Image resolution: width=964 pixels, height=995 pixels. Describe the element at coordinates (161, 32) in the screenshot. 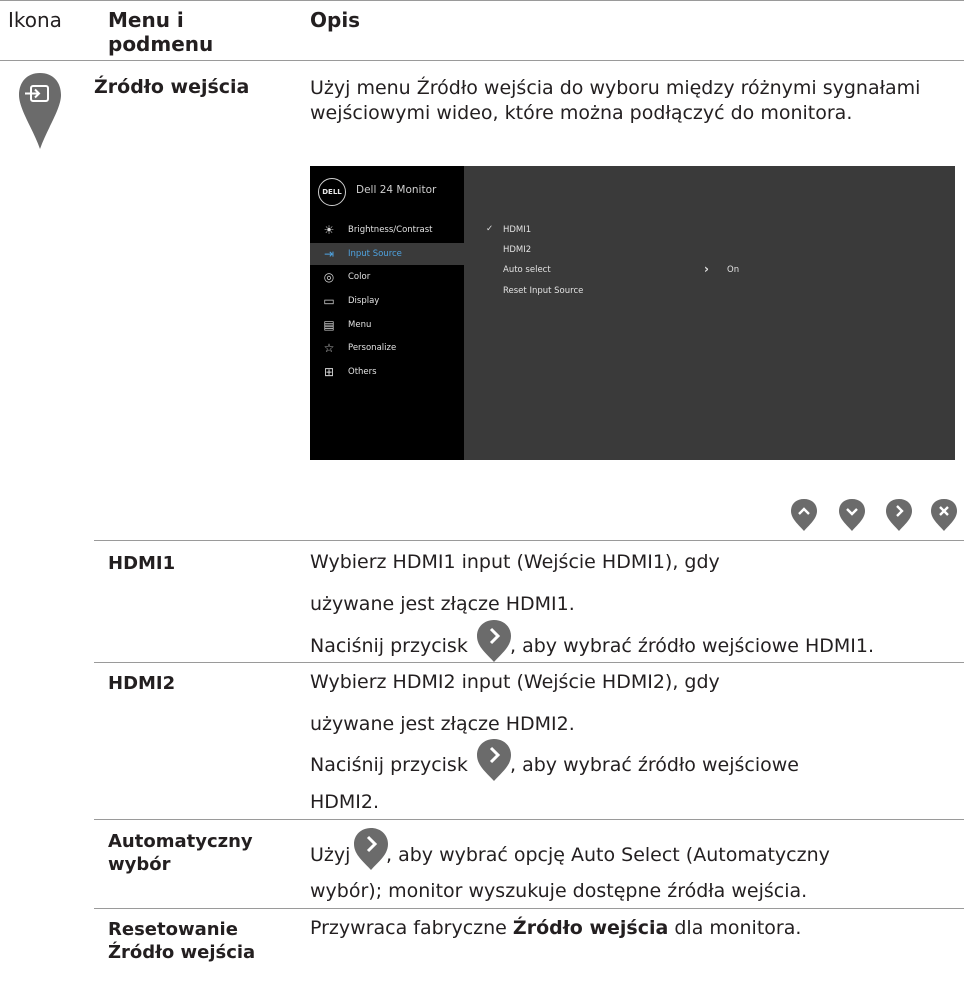

I see `header-menu-col: Menu i podmenu` at that location.